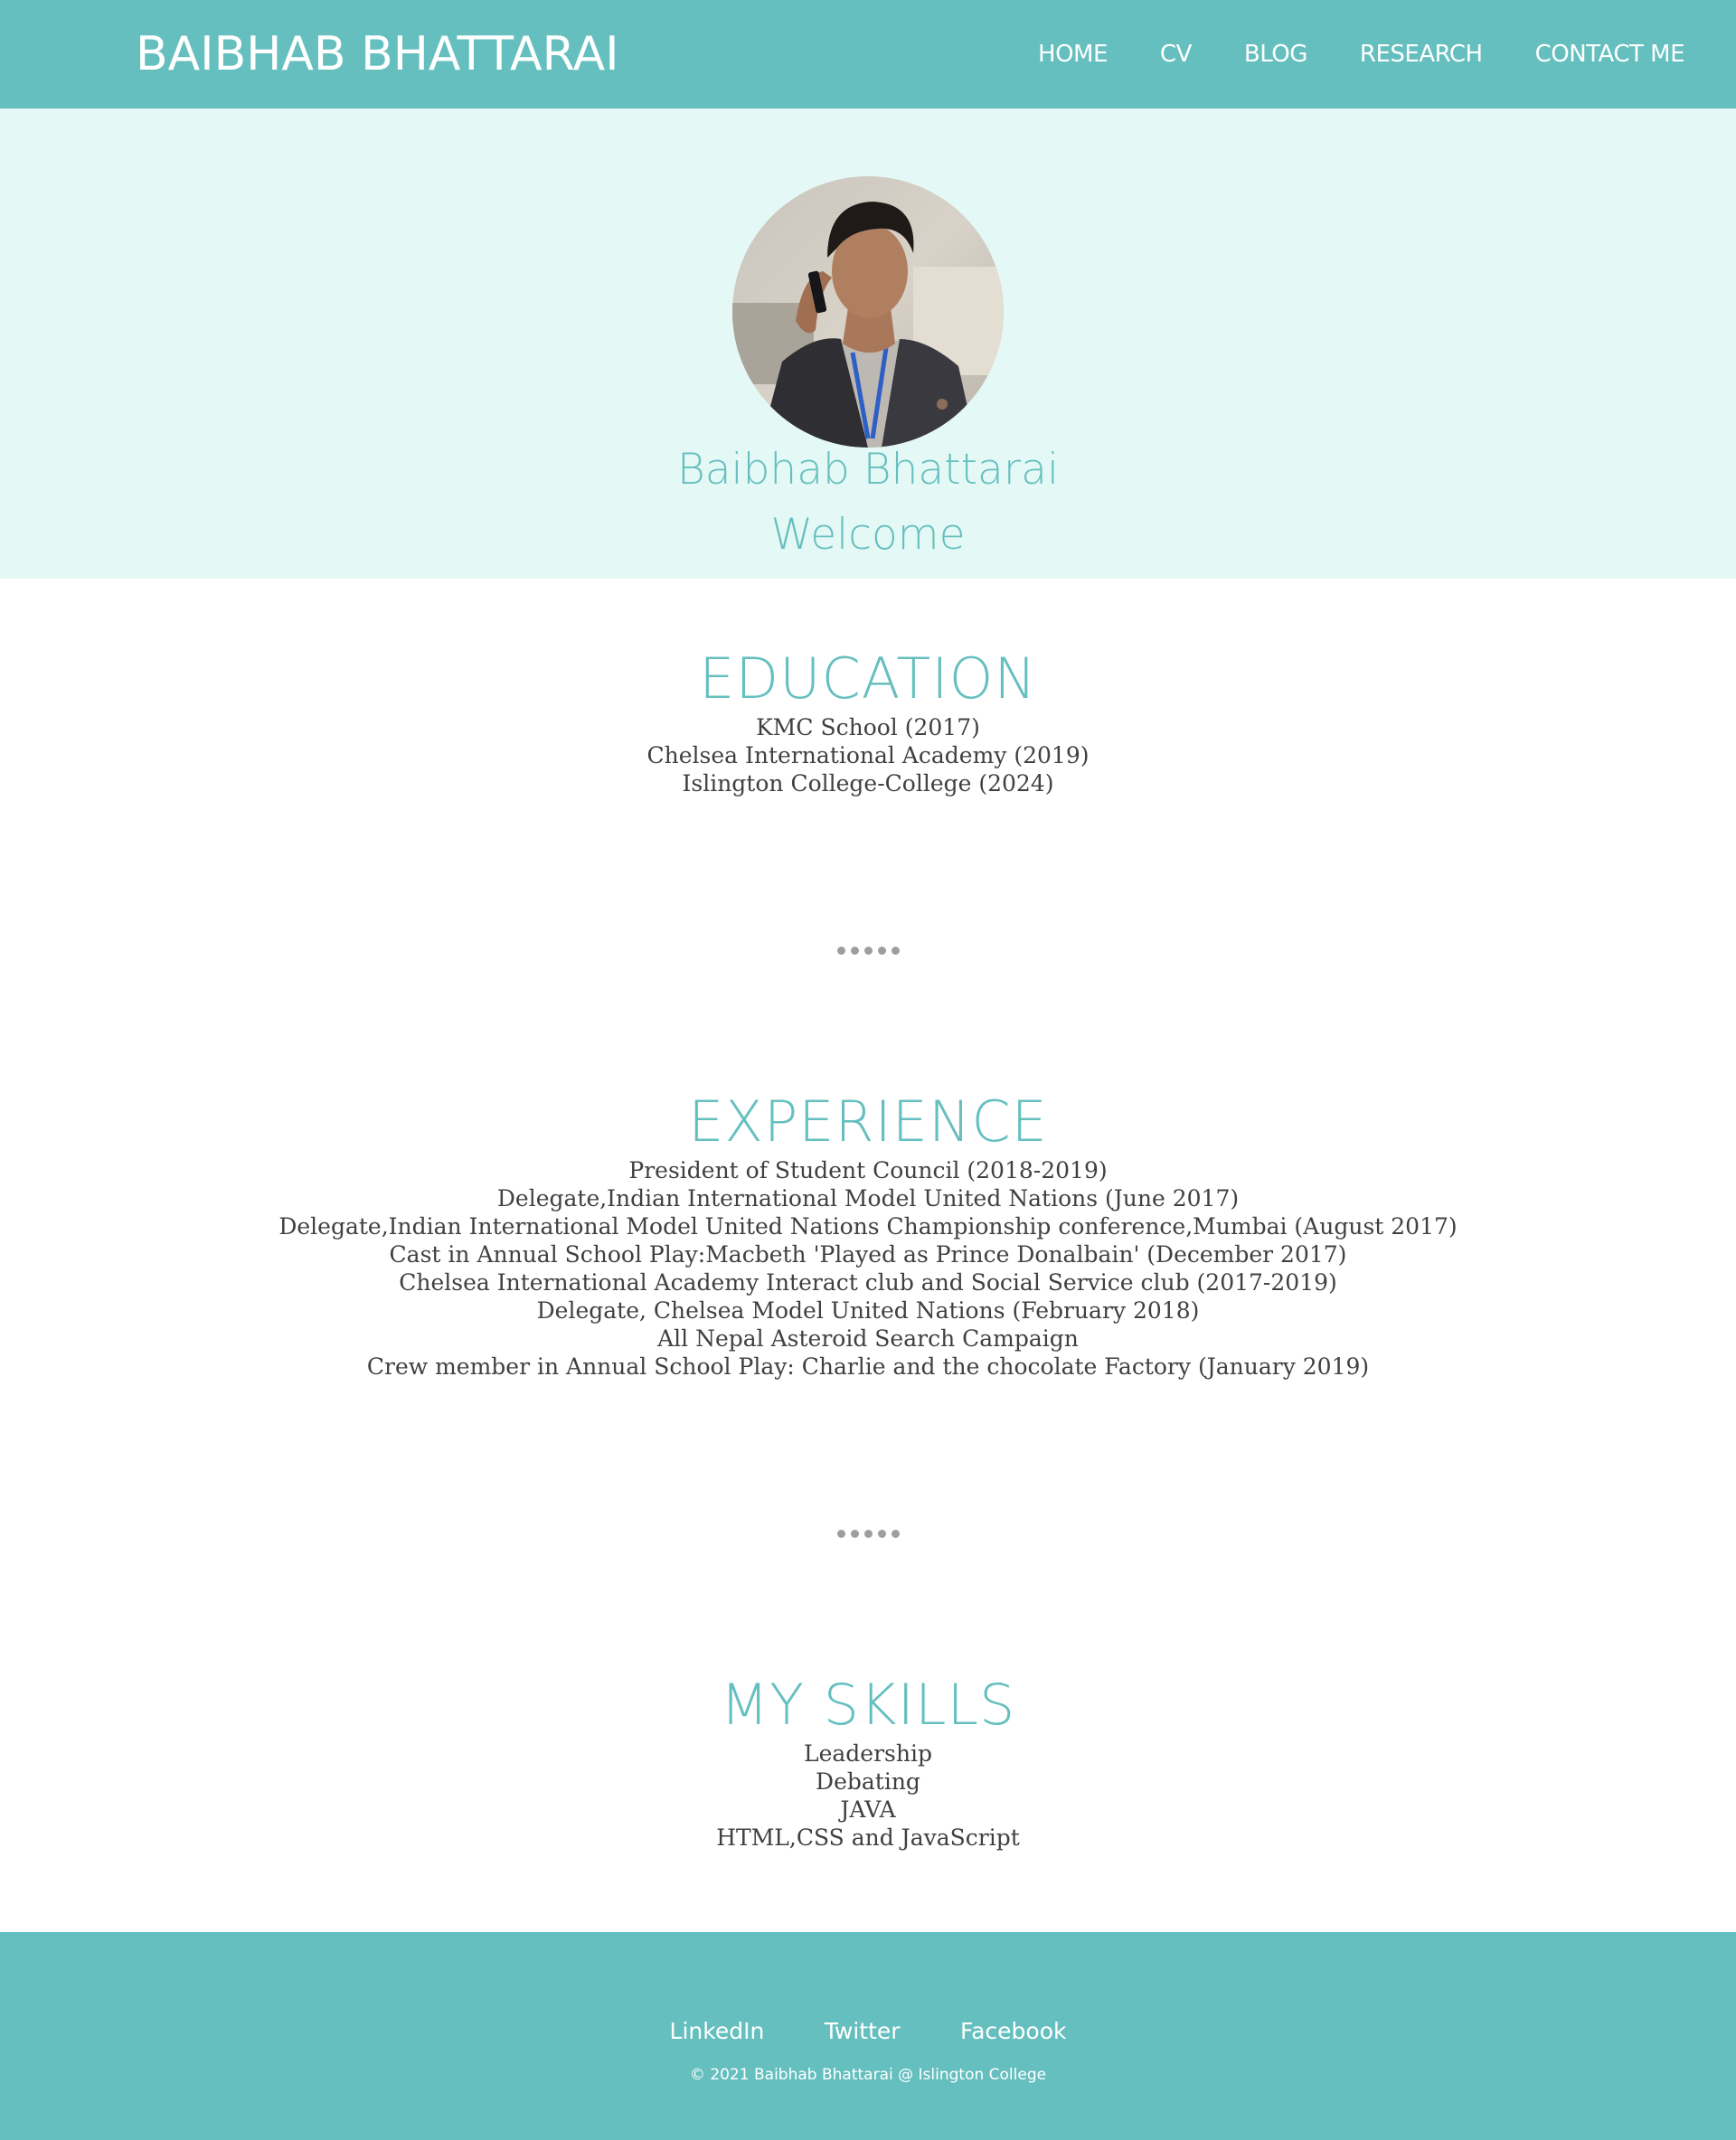 The width and height of the screenshot is (1736, 2140). Describe the element at coordinates (868, 535) in the screenshot. I see `hero-welcome: Welcome` at that location.